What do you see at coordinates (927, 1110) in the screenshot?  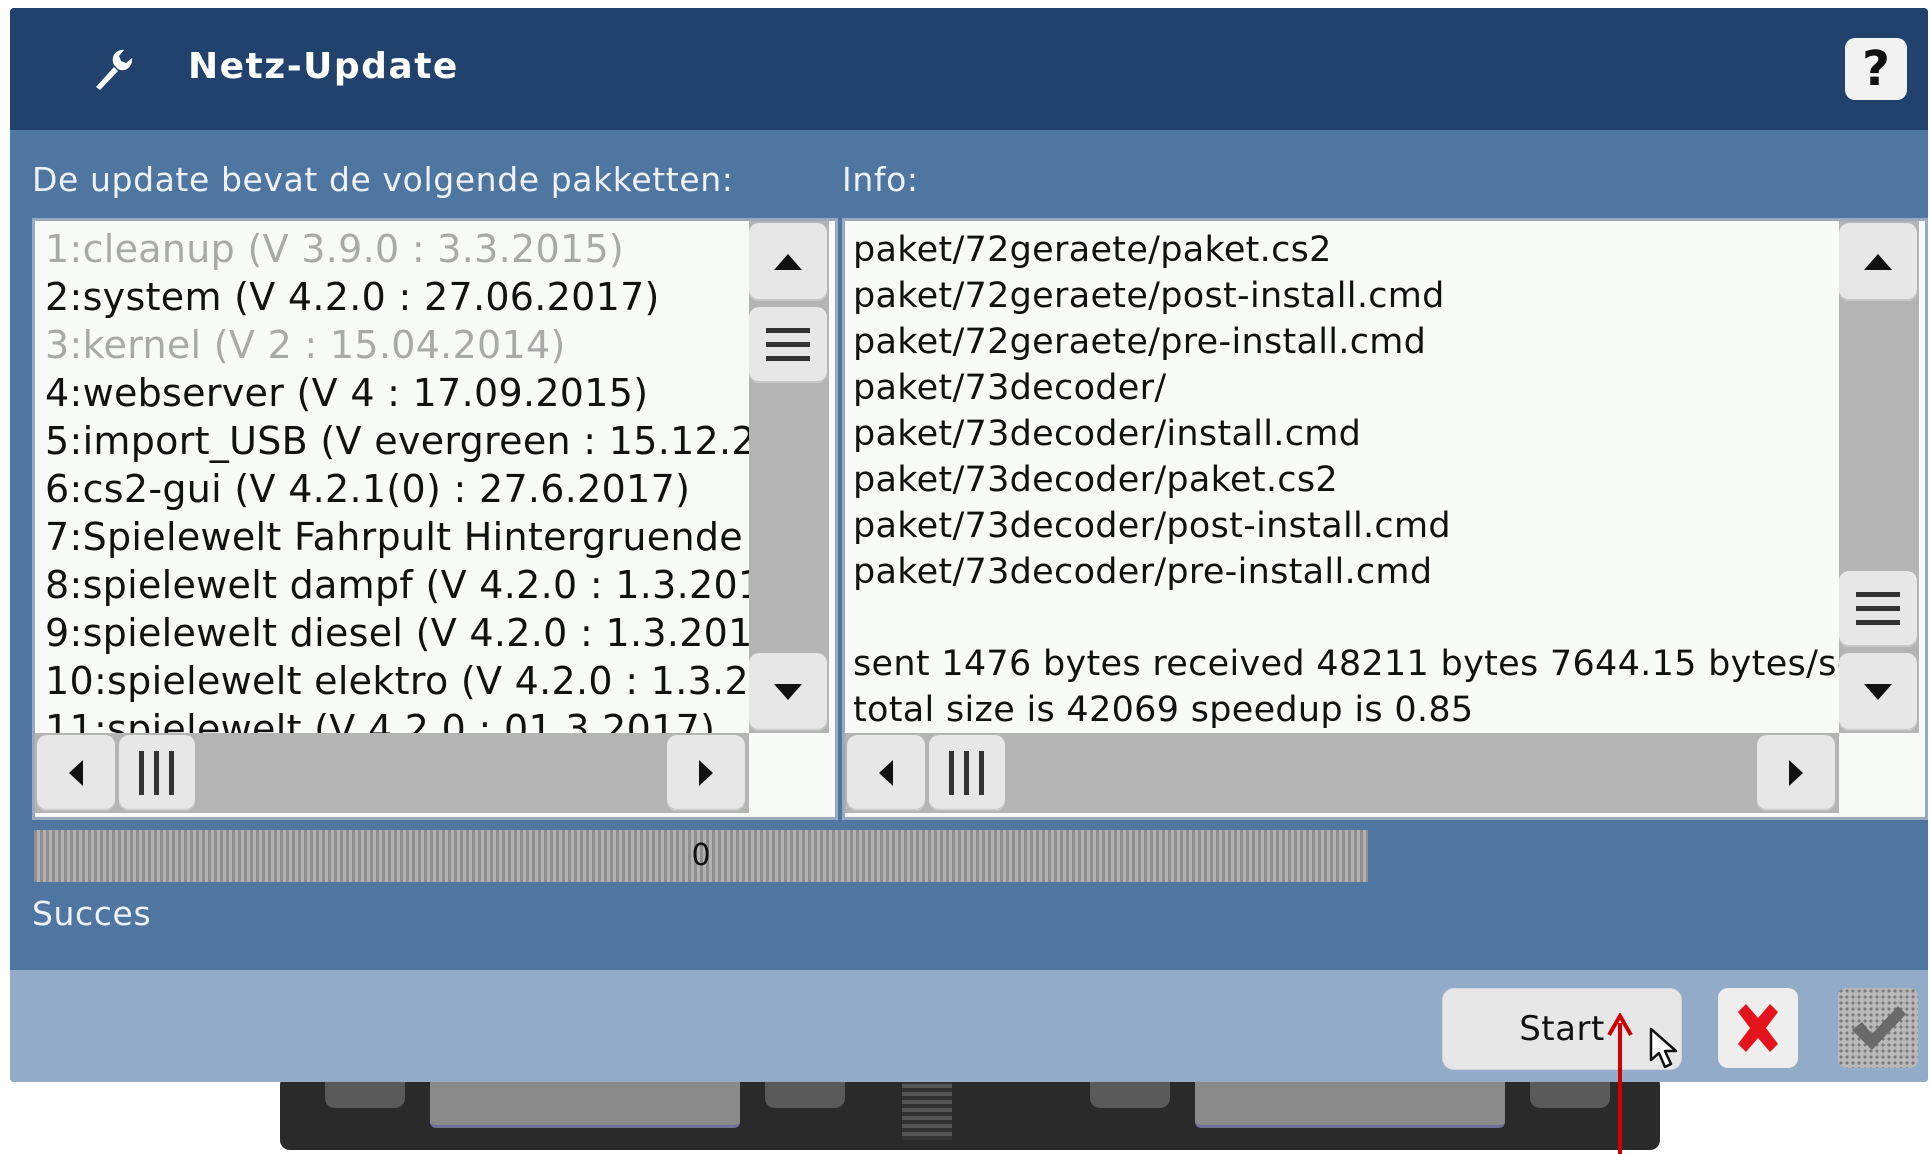 I see `background-grip` at bounding box center [927, 1110].